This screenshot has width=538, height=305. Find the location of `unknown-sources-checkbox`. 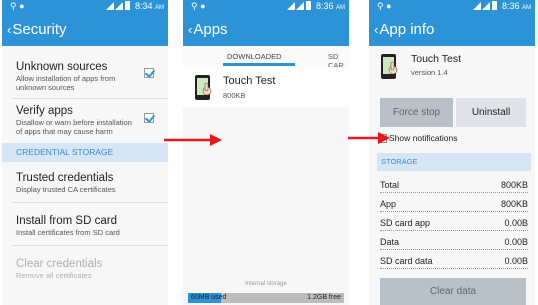

unknown-sources-checkbox is located at coordinates (149, 73).